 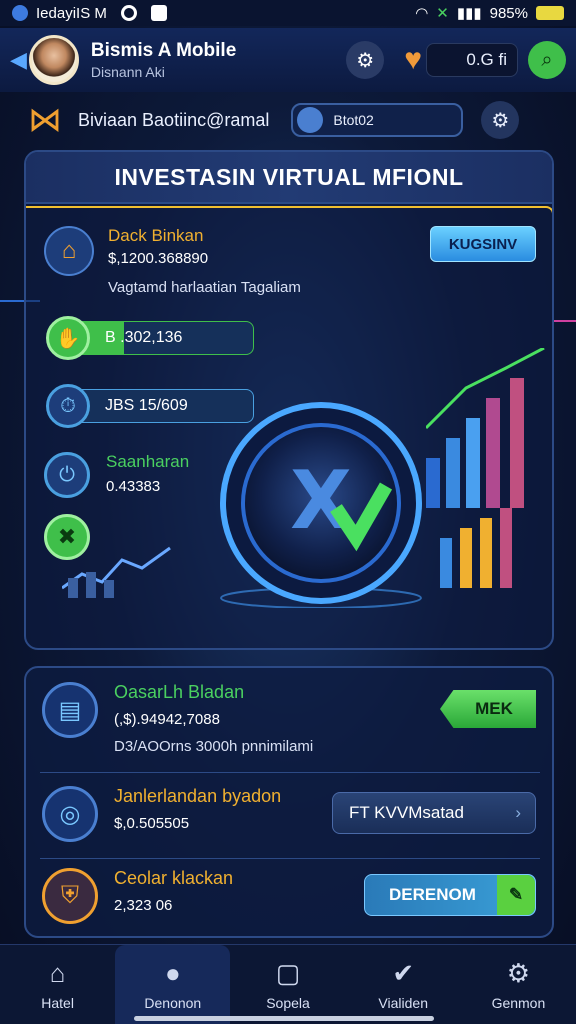 What do you see at coordinates (321, 500) in the screenshot?
I see `coin-letter: X` at bounding box center [321, 500].